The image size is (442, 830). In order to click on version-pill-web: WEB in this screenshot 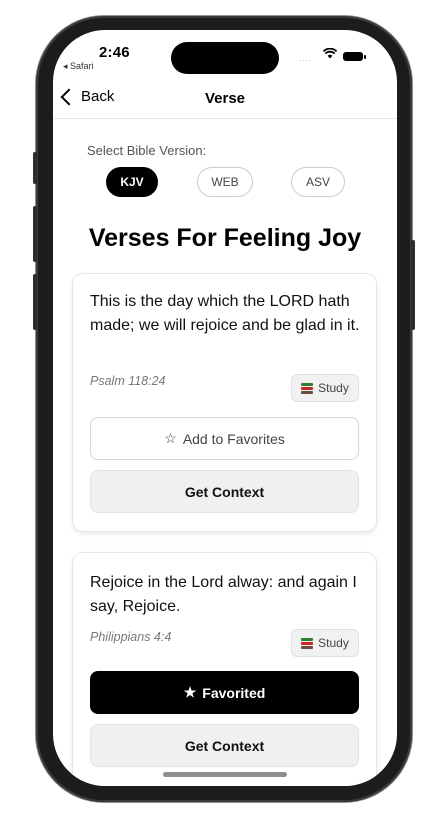, I will do `click(225, 182)`.